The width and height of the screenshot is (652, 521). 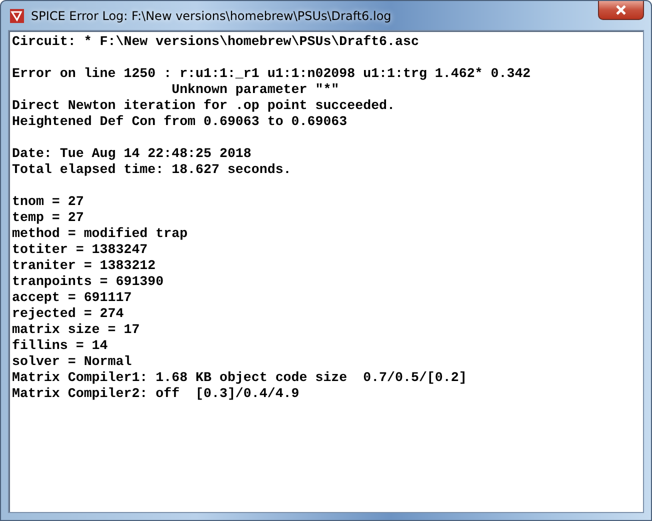 What do you see at coordinates (211, 15) in the screenshot?
I see `window-title: SPICE Error Log: F:\New versions\homebrew\PSUs\Draft6.log` at bounding box center [211, 15].